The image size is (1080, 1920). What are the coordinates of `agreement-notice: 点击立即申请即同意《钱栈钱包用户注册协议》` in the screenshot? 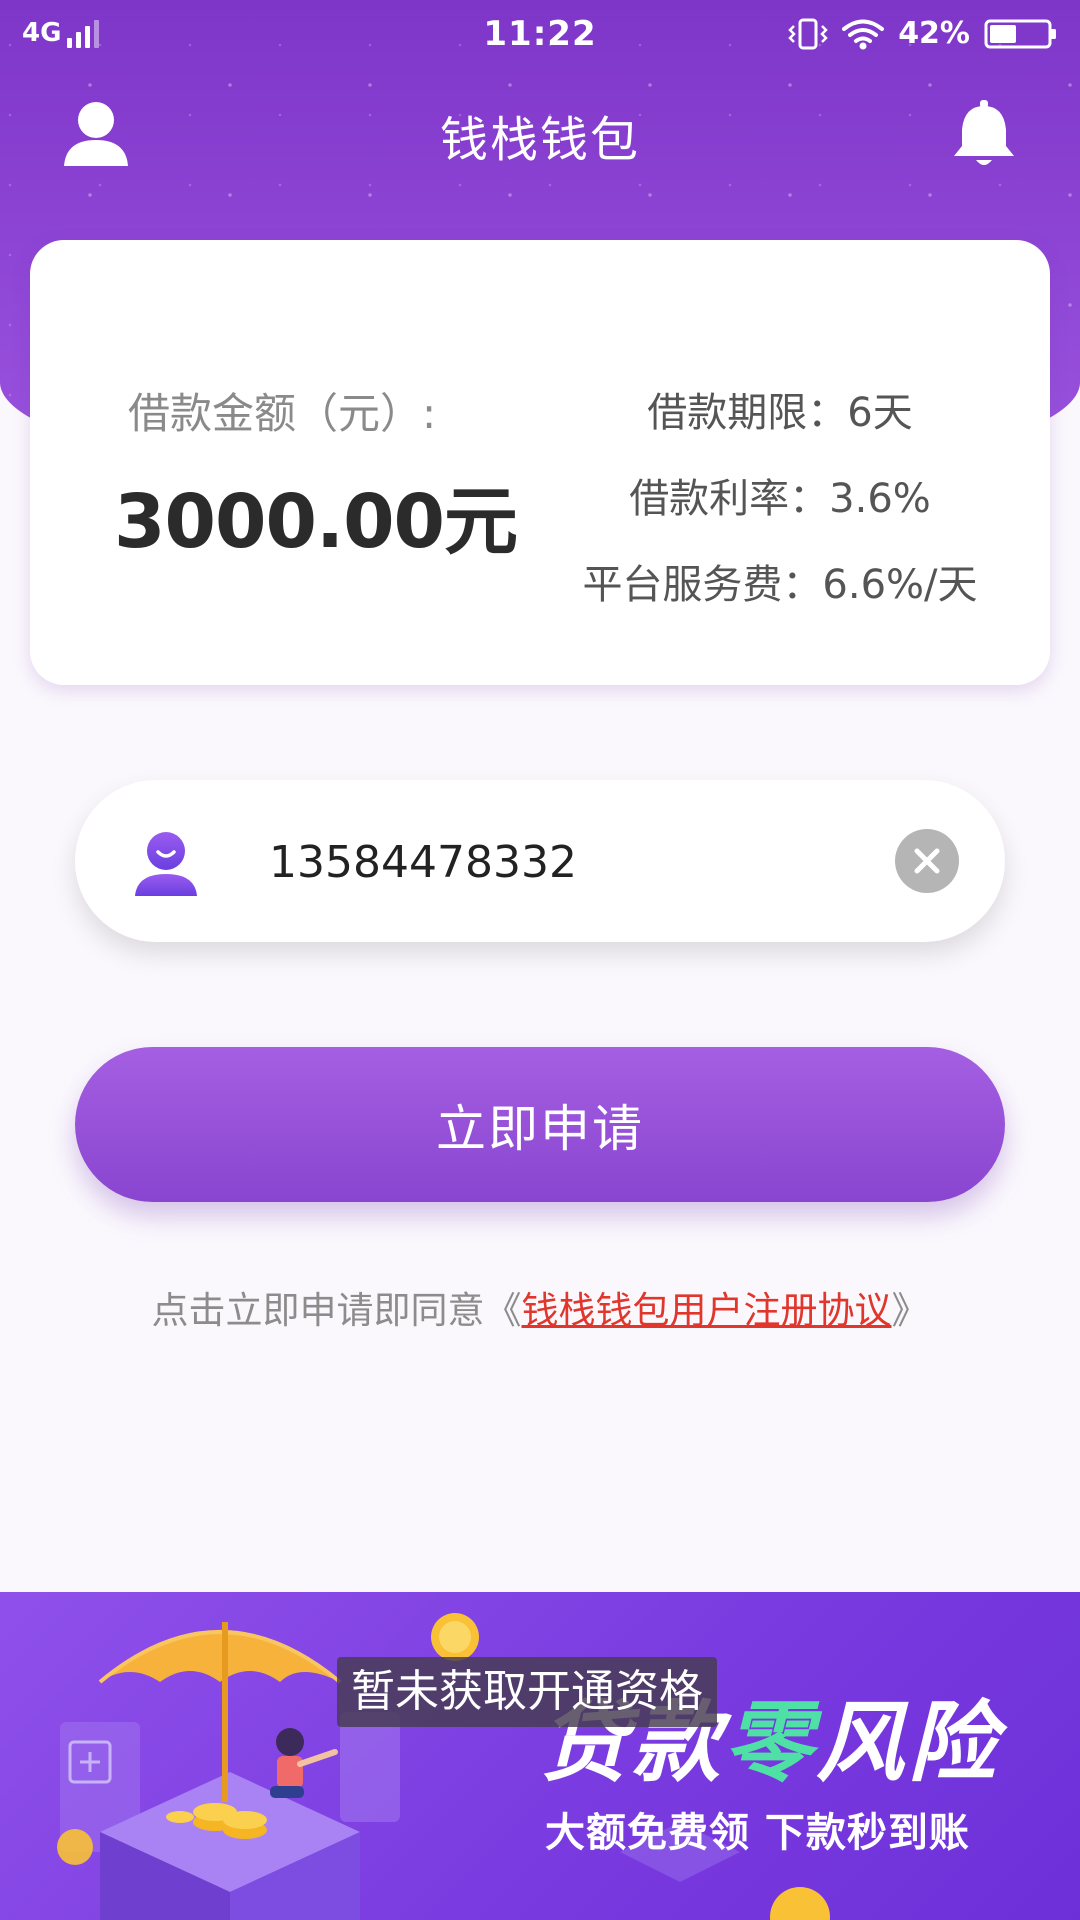 It's located at (540, 1307).